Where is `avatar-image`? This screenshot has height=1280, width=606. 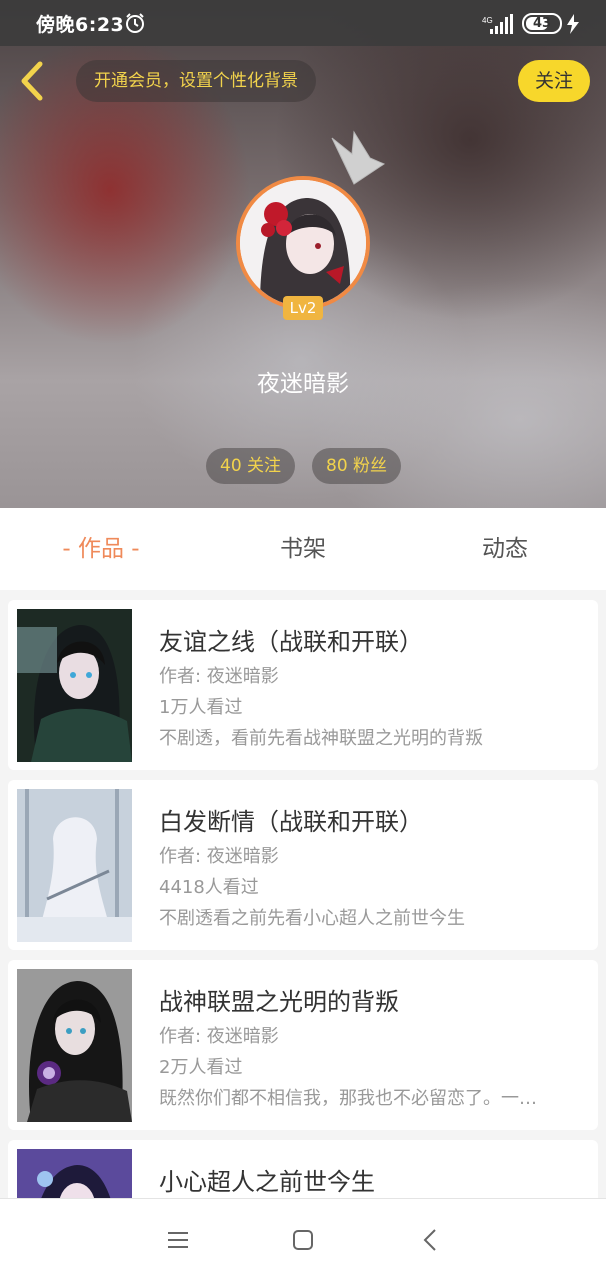
avatar-image is located at coordinates (303, 243).